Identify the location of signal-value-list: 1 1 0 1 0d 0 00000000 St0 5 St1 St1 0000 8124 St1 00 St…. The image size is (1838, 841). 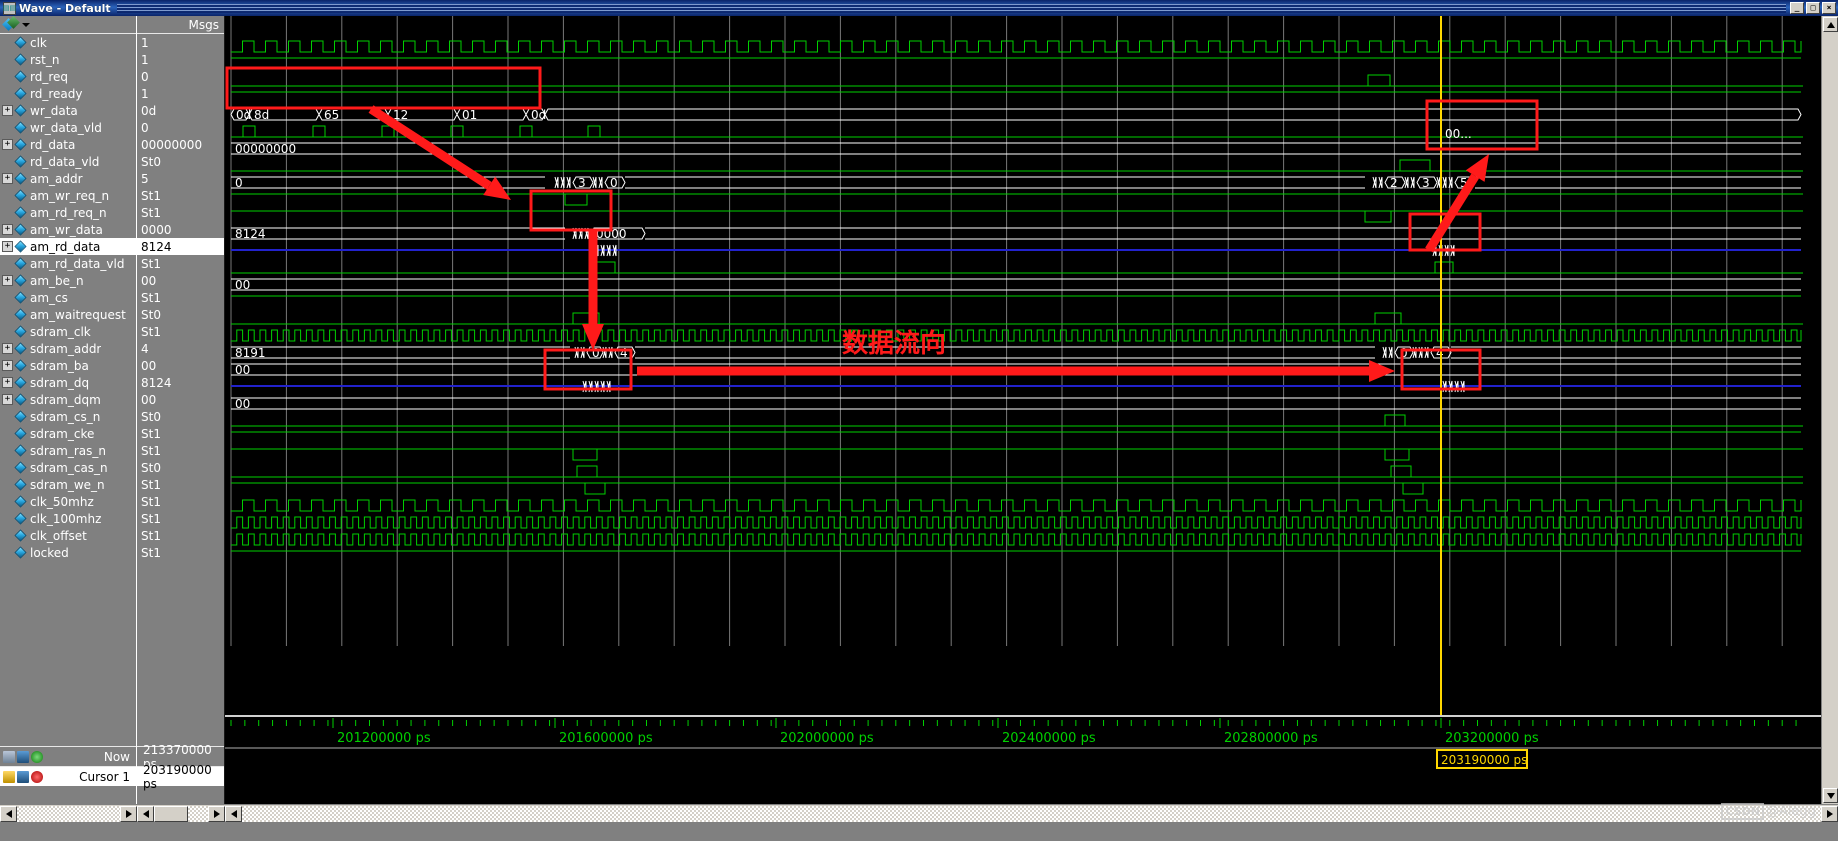
(180, 297).